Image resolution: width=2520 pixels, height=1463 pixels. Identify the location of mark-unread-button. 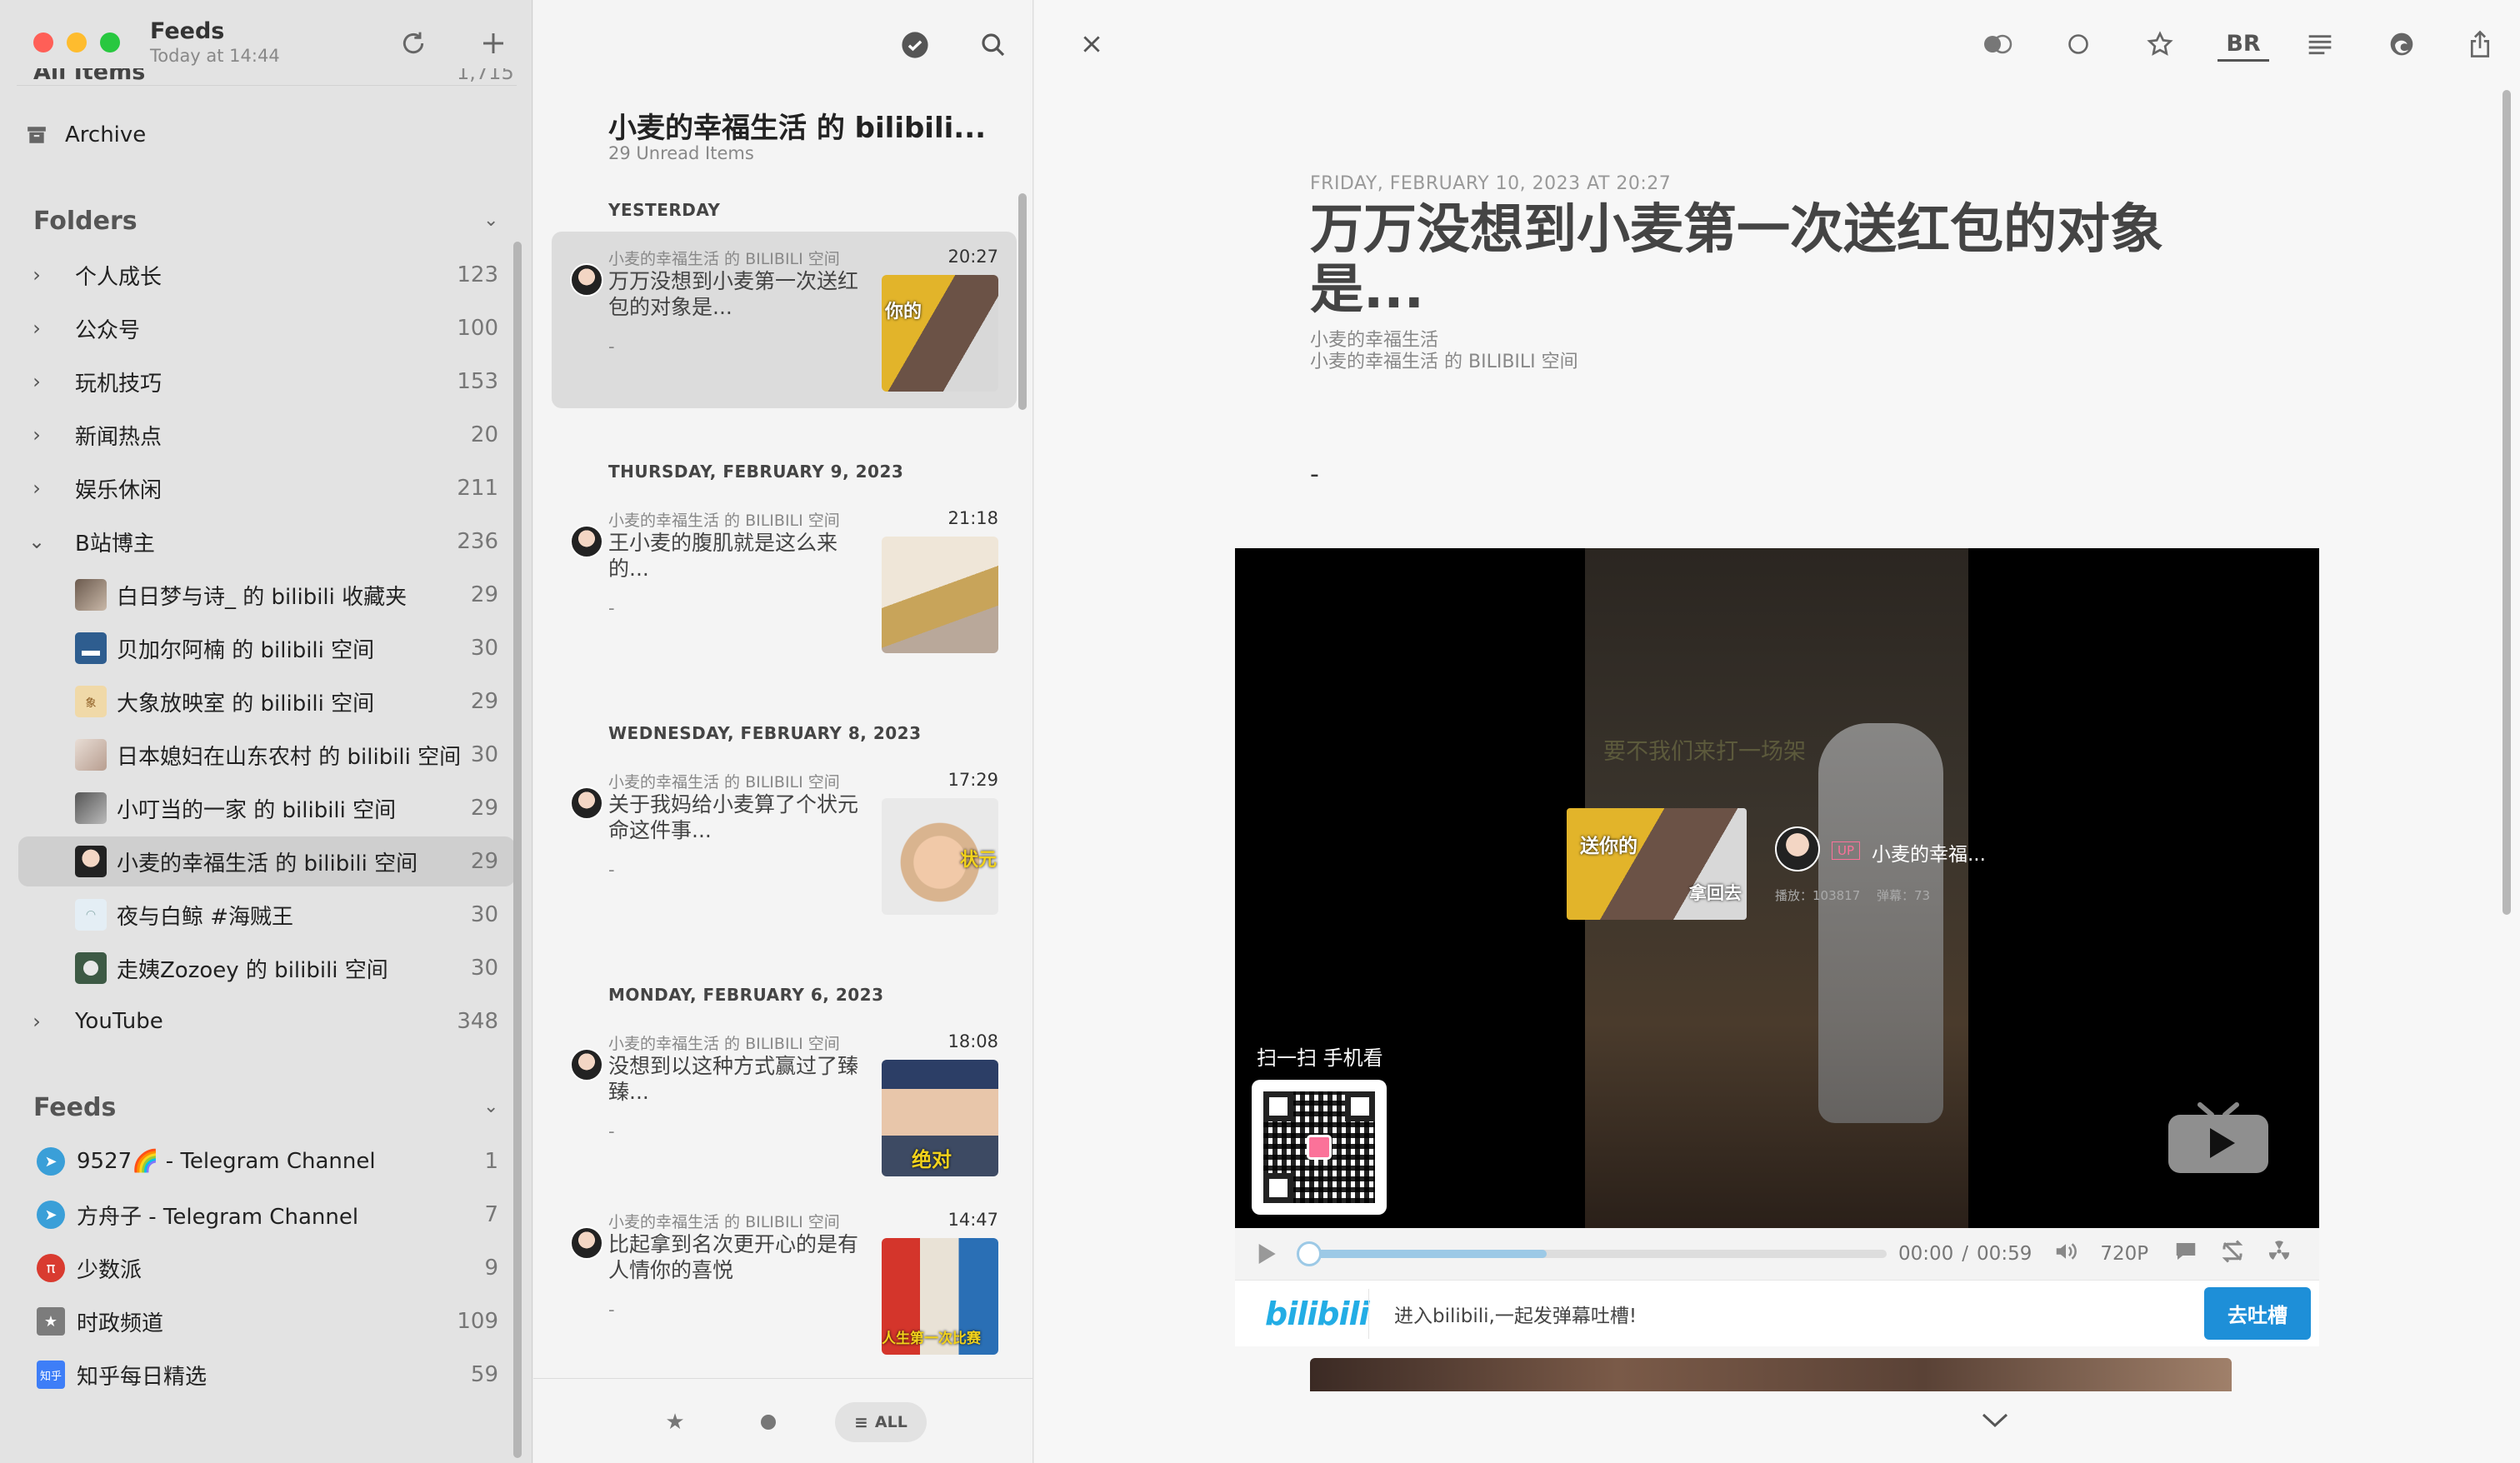
(2078, 44).